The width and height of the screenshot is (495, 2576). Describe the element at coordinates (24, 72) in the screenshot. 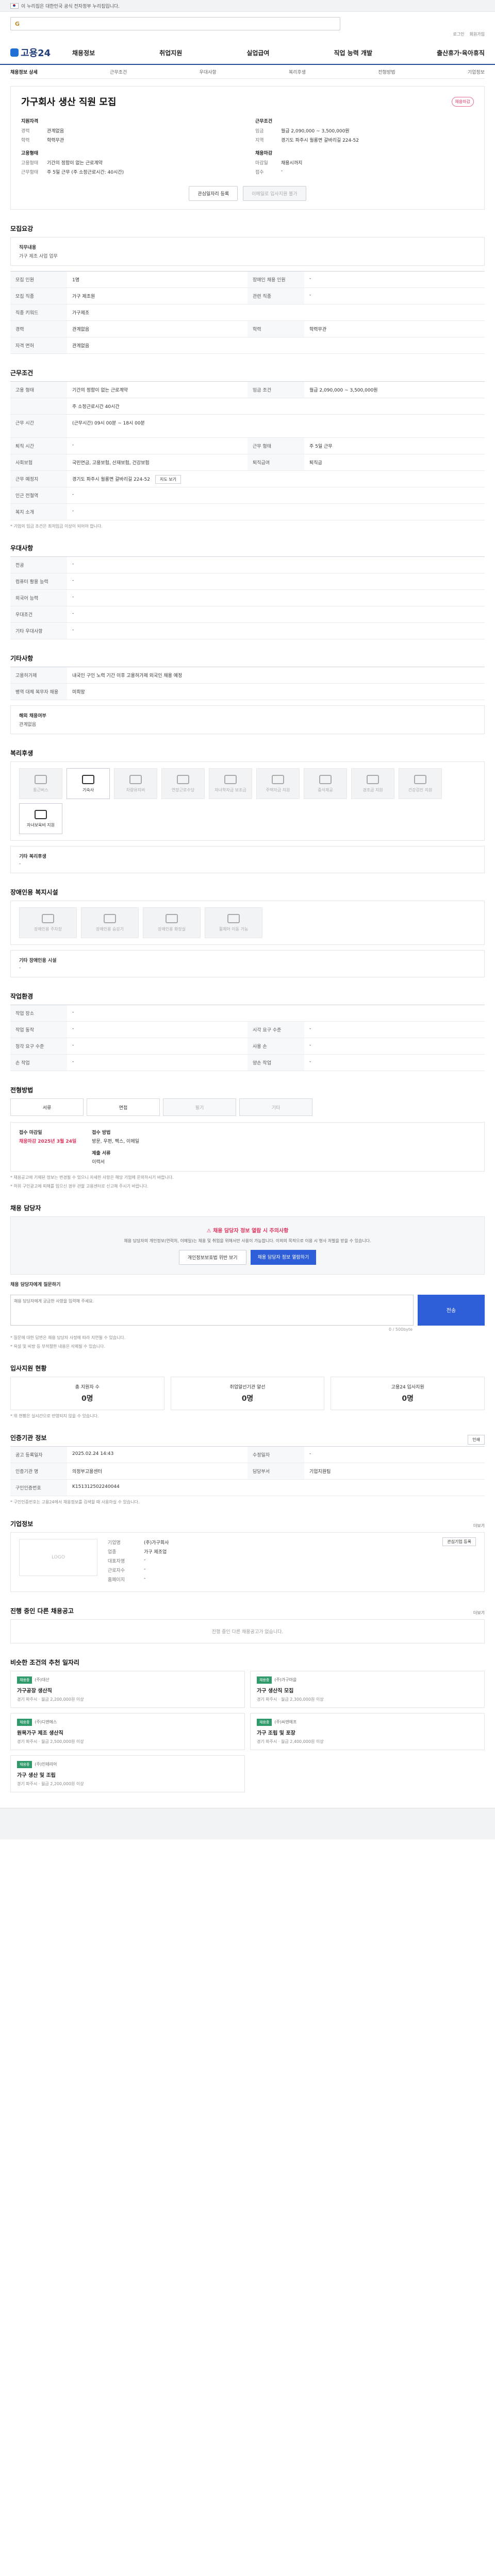

I see `subnav-detail: 채용정보 상세` at that location.